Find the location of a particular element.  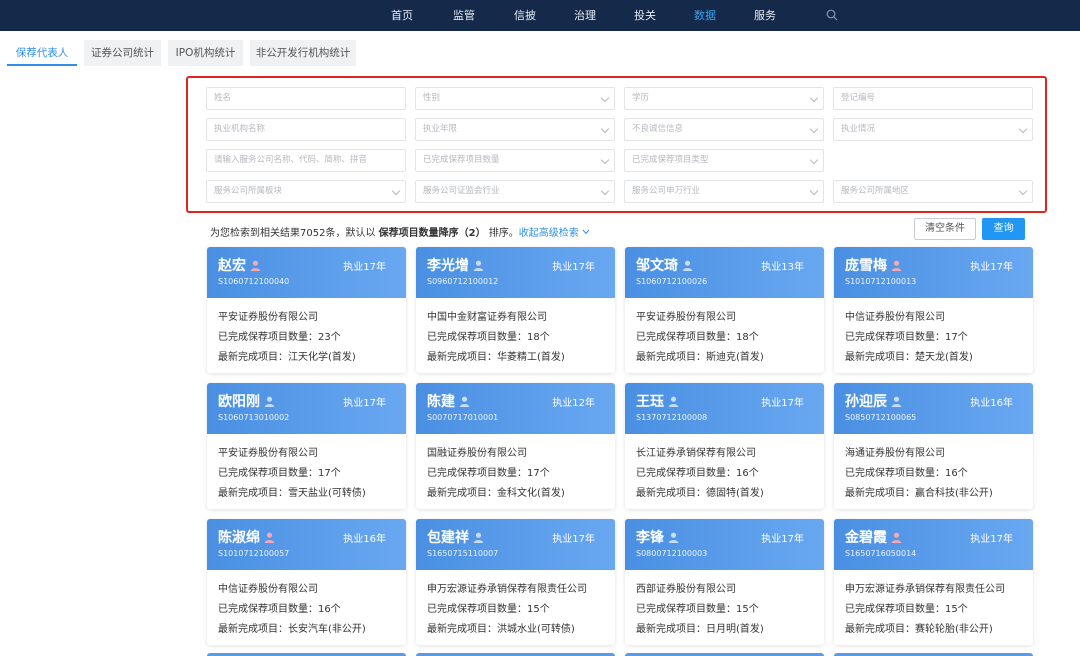

project-count-select: 已完成保荐项目数量 is located at coordinates (515, 160).